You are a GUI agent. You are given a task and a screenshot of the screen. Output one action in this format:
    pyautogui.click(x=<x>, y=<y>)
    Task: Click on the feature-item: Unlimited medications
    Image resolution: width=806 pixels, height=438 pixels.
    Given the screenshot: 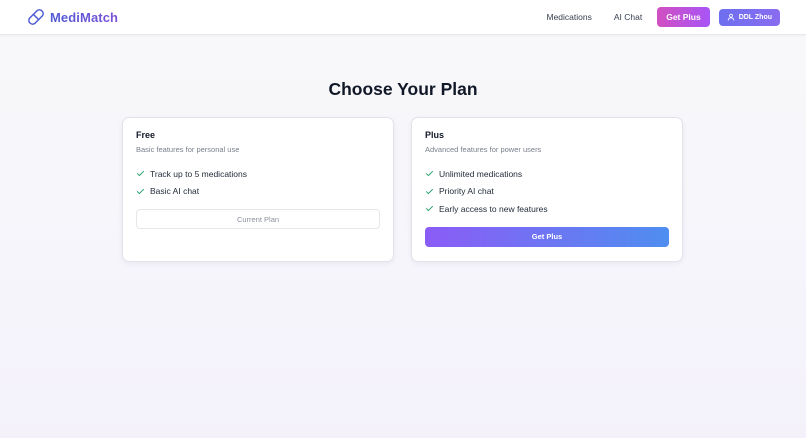 What is the action you would take?
    pyautogui.click(x=547, y=174)
    